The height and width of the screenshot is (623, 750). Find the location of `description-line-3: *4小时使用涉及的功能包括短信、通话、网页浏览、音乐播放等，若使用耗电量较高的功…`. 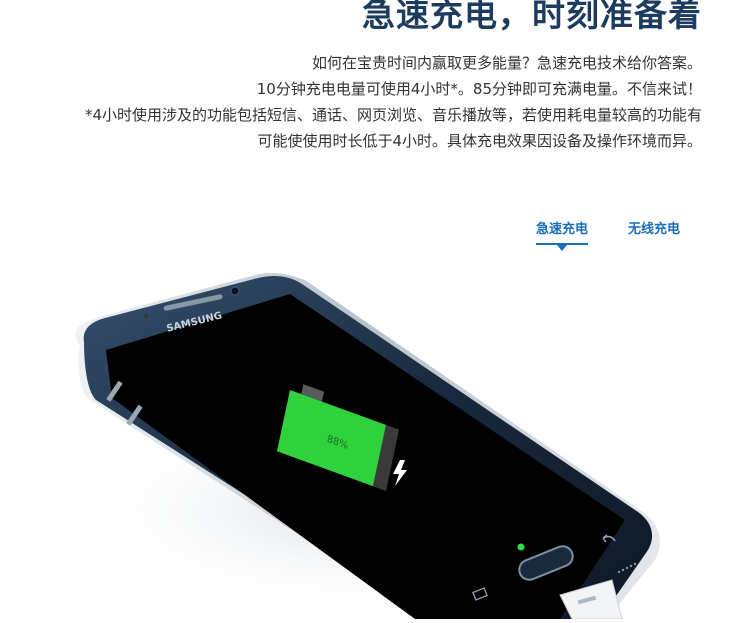

description-line-3: *4小时使用涉及的功能包括短信、通话、网页浏览、音乐播放等，若使用耗电量较高的功… is located at coordinates (393, 115).